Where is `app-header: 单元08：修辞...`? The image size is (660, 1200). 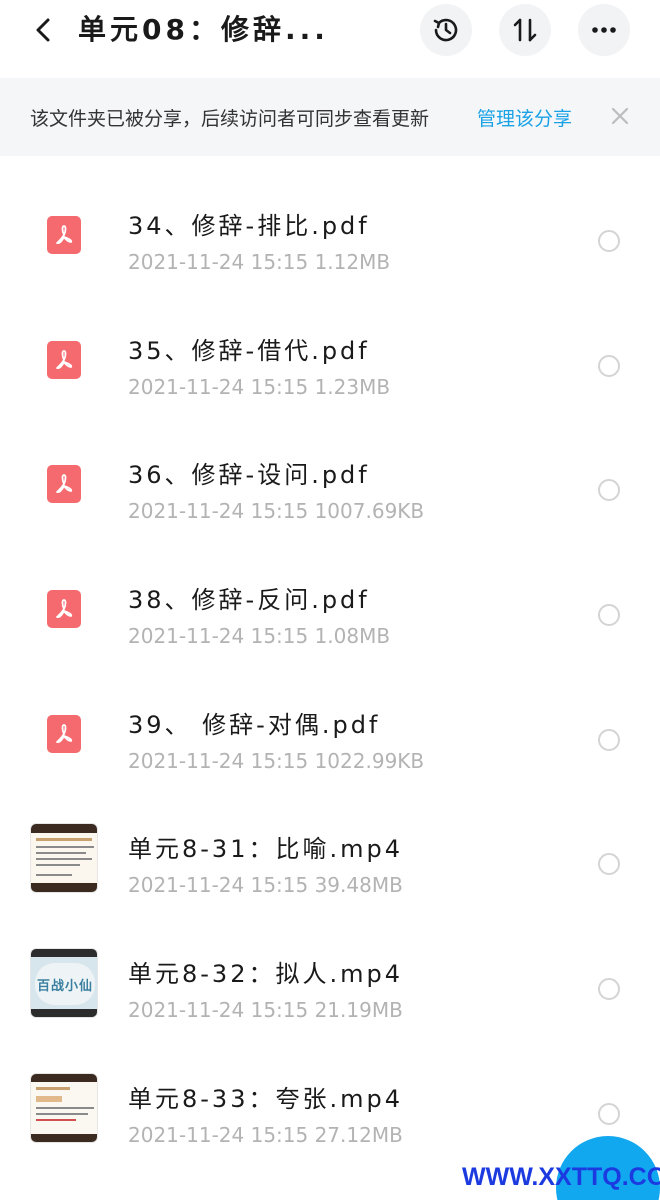 app-header: 单元08：修辞... is located at coordinates (330, 38).